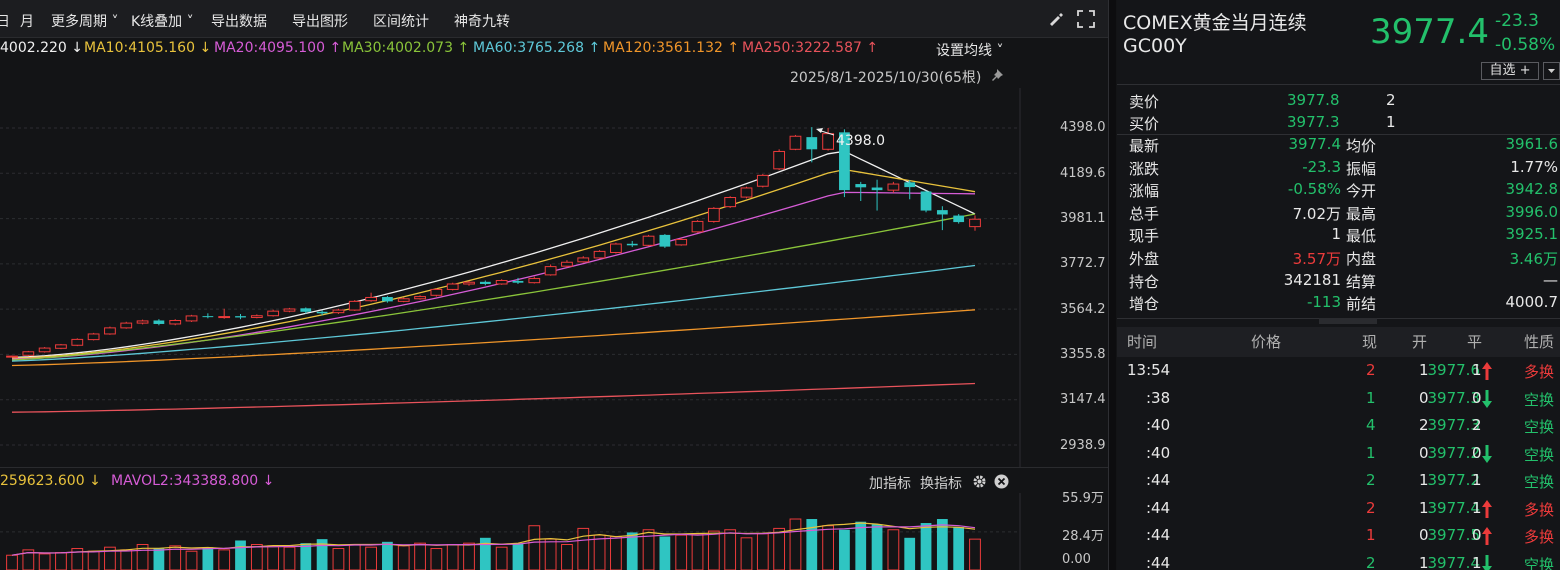 The image size is (1560, 570). Describe the element at coordinates (1144, 124) in the screenshot. I see `buy-label: 买价` at that location.